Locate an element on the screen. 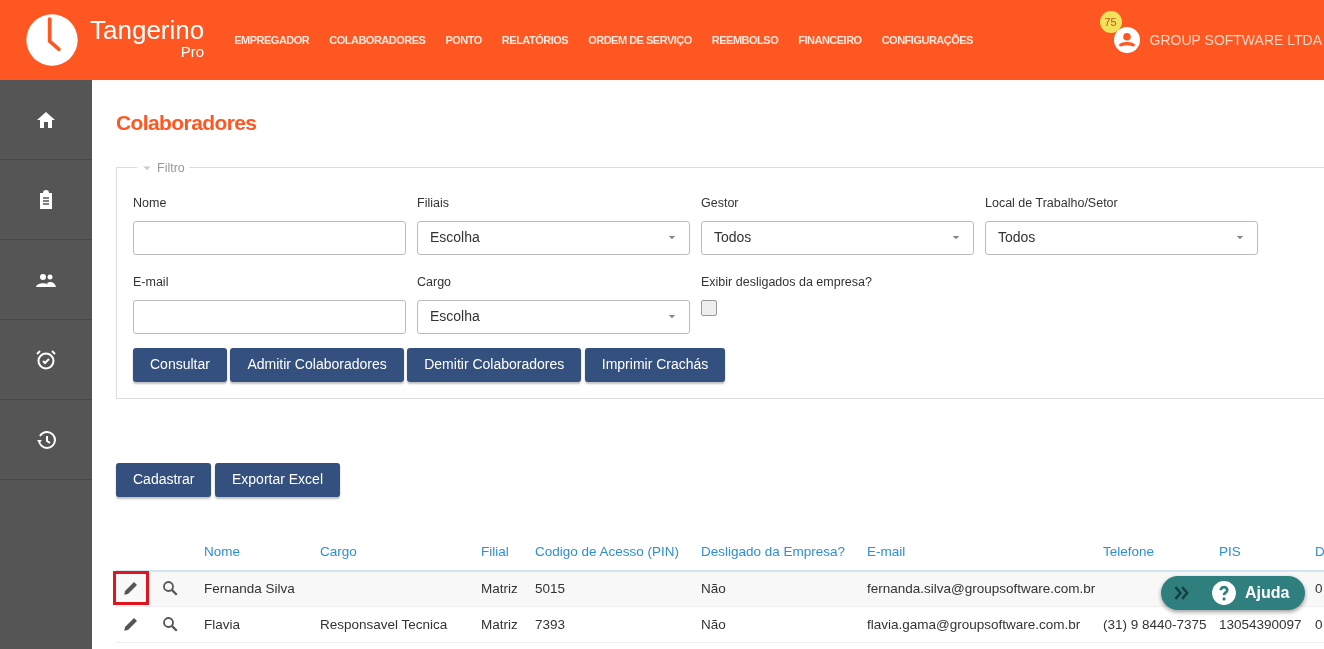 This screenshot has width=1324, height=649. nav-link: ORDEM DE SERVIÇO is located at coordinates (640, 40).